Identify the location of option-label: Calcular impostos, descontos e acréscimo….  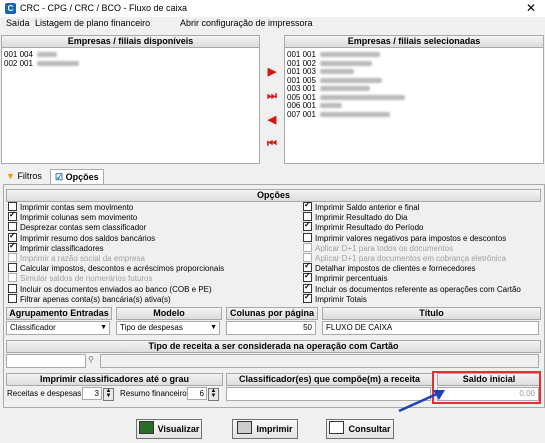
(122, 269).